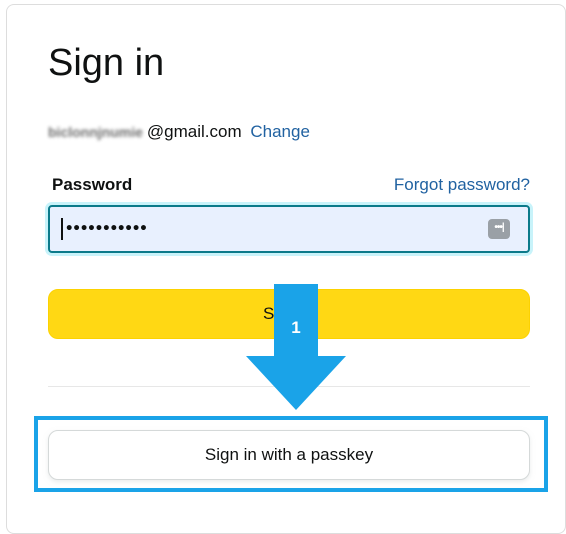 The height and width of the screenshot is (534, 566). What do you see at coordinates (194, 131) in the screenshot?
I see `email-domain: @gmail.com` at bounding box center [194, 131].